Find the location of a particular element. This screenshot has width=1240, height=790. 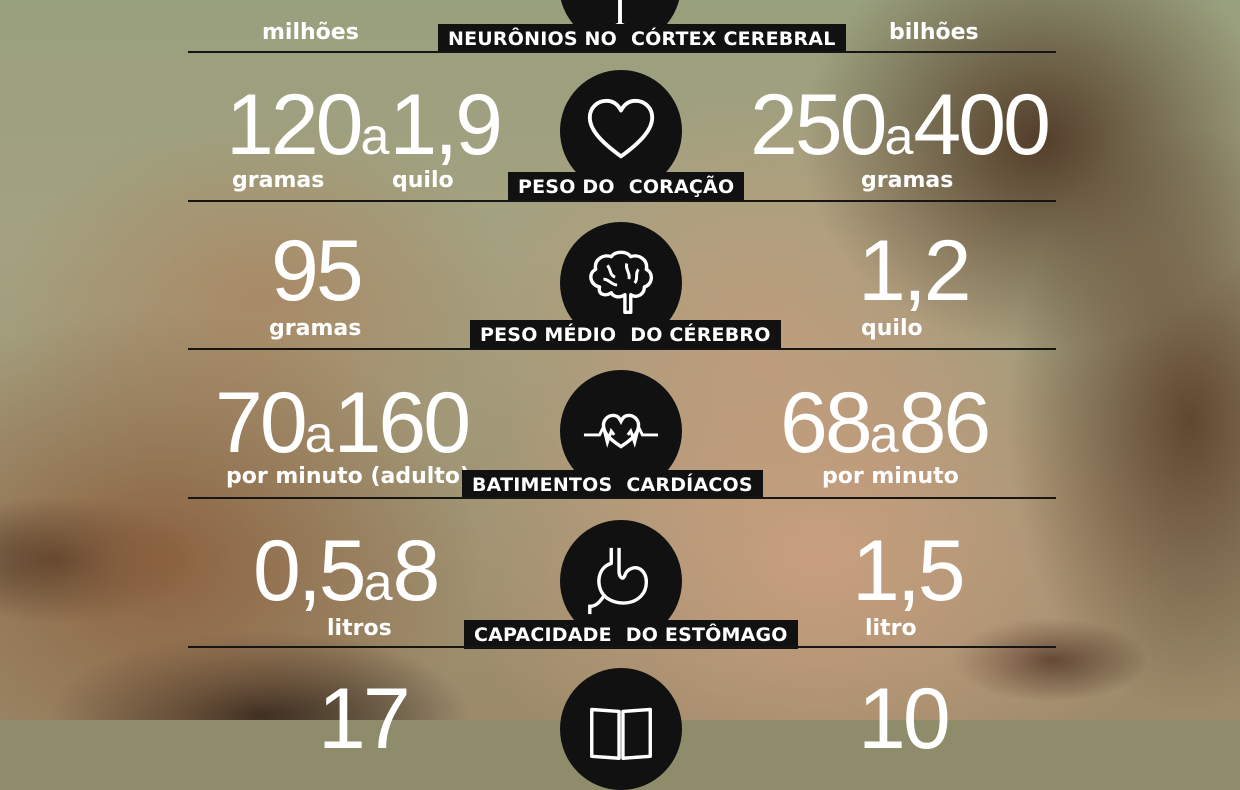

heartbeat-icon is located at coordinates (621, 431).